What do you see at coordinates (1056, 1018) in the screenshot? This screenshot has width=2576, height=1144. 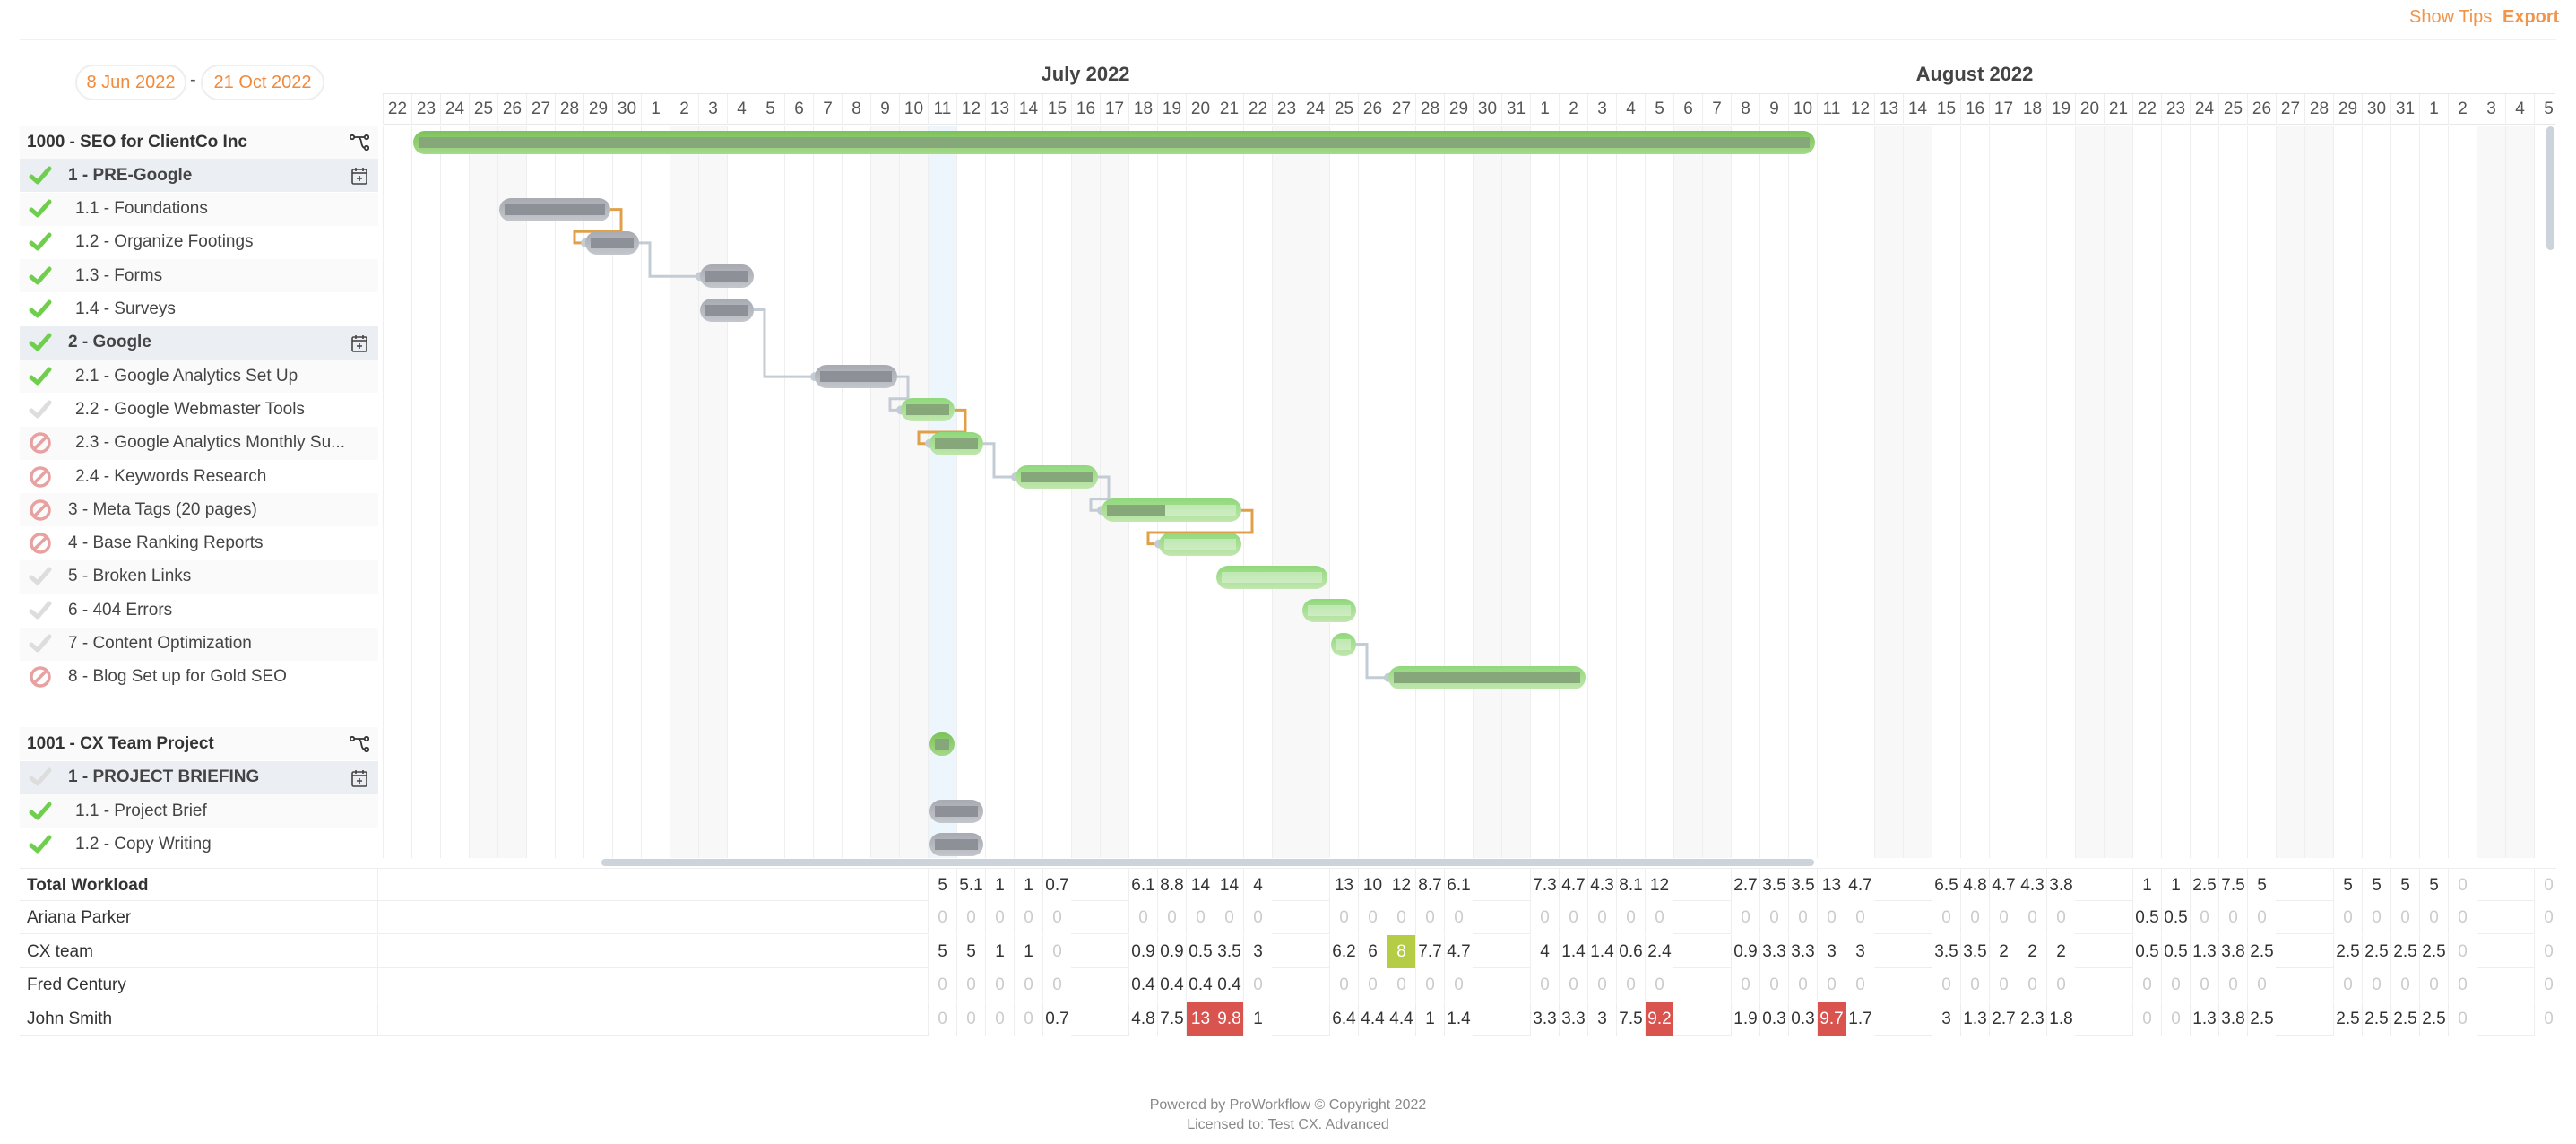 I see `workload-cell: 0.7` at bounding box center [1056, 1018].